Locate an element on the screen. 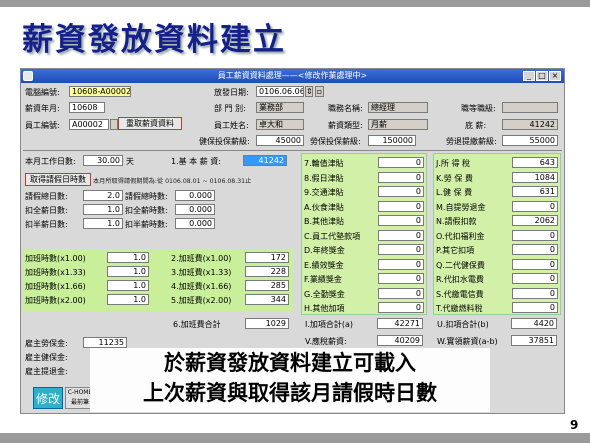 Image resolution: width=590 pixels, height=443 pixels. emp-lookup-button is located at coordinates (114, 124).